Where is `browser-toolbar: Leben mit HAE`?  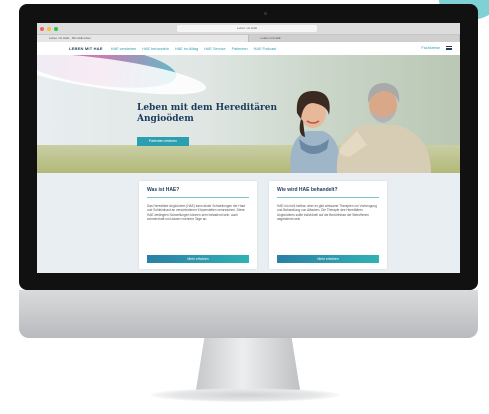 browser-toolbar: Leben mit HAE is located at coordinates (248, 29).